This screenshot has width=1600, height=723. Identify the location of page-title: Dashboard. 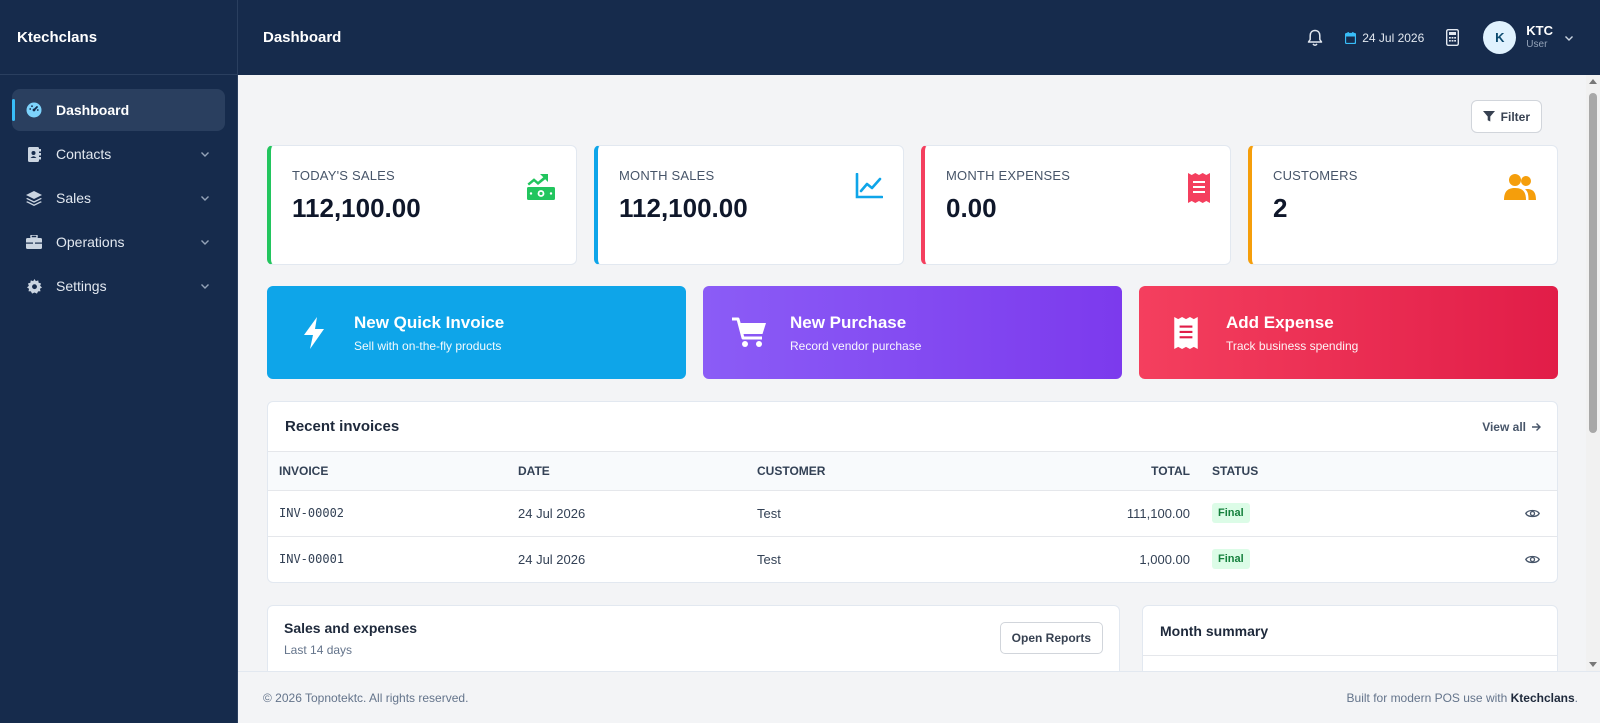
(302, 37).